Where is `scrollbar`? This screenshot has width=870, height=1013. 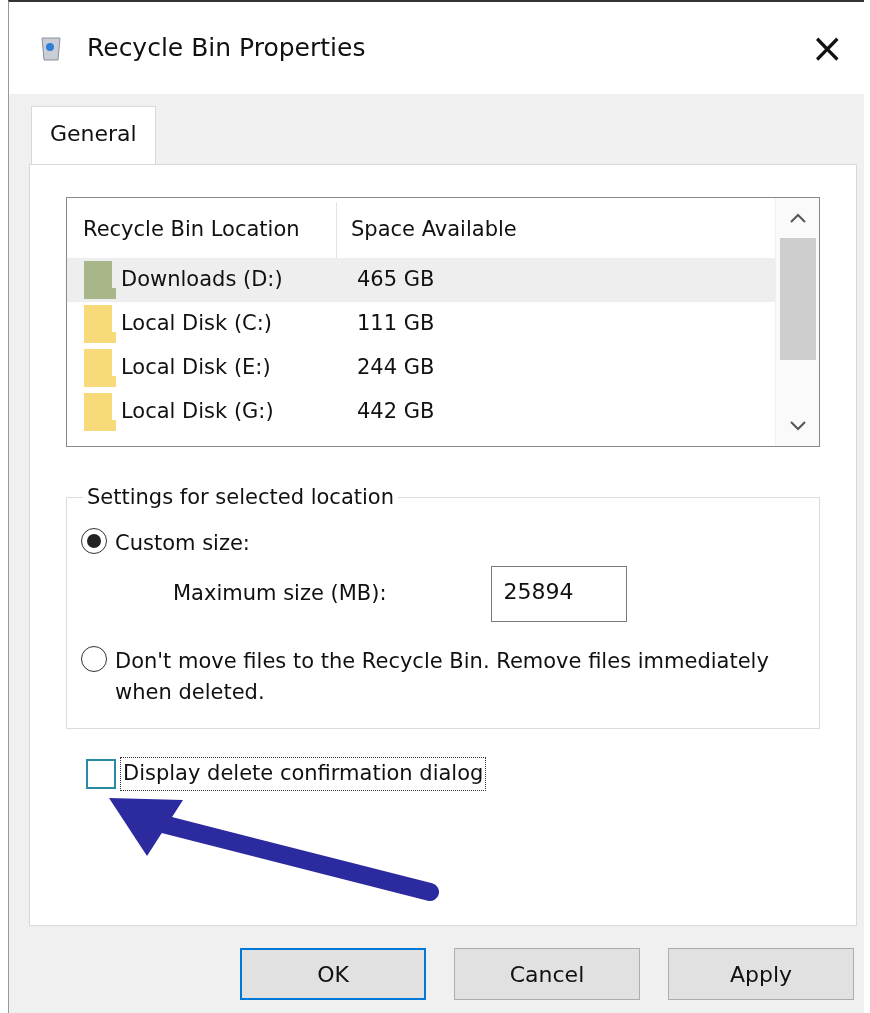 scrollbar is located at coordinates (797, 322).